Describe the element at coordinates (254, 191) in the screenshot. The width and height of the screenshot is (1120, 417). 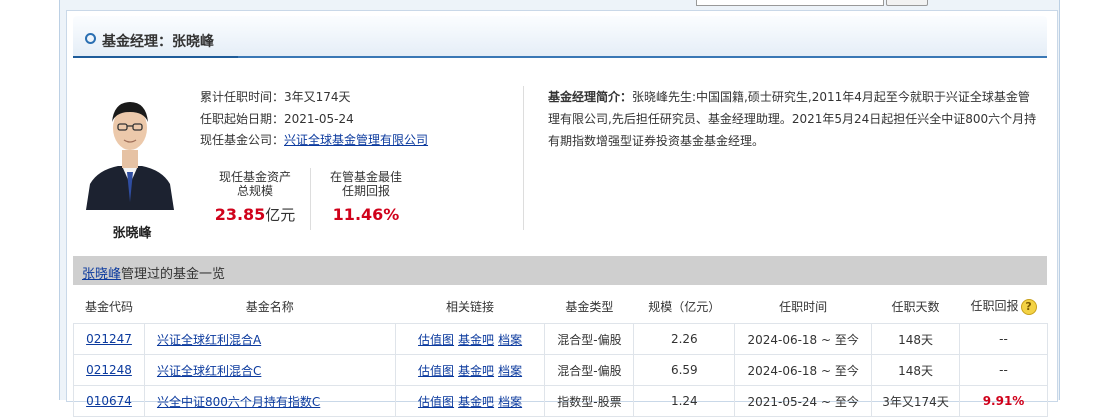
I see `assets-label-line2: 总规模` at that location.